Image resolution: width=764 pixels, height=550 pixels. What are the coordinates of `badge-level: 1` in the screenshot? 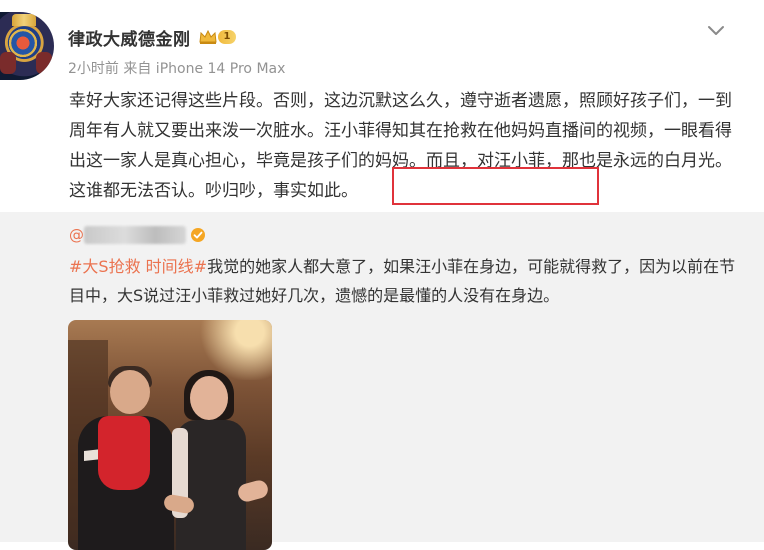 It's located at (227, 37).